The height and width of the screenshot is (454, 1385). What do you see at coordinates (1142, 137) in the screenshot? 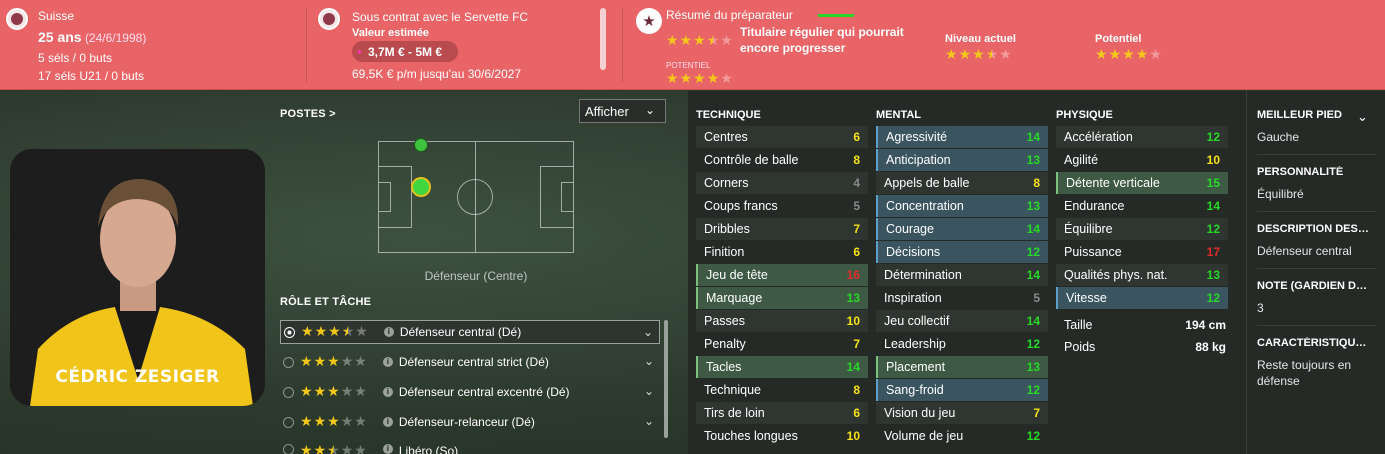
I see `attribute-row: Accélération 12` at bounding box center [1142, 137].